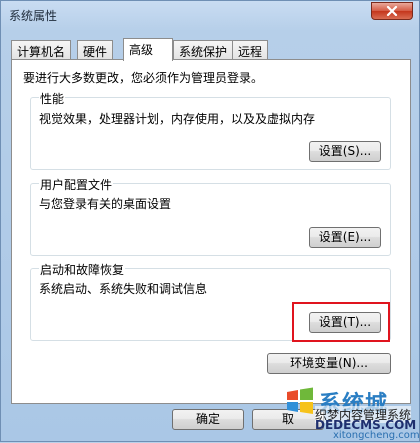 This screenshot has height=443, width=420. What do you see at coordinates (33, 16) in the screenshot?
I see `window-title: 系统属性` at bounding box center [33, 16].